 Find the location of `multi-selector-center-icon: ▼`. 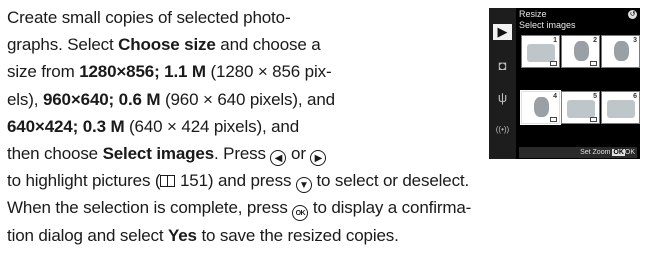

multi-selector-center-icon: ▼ is located at coordinates (303, 185).